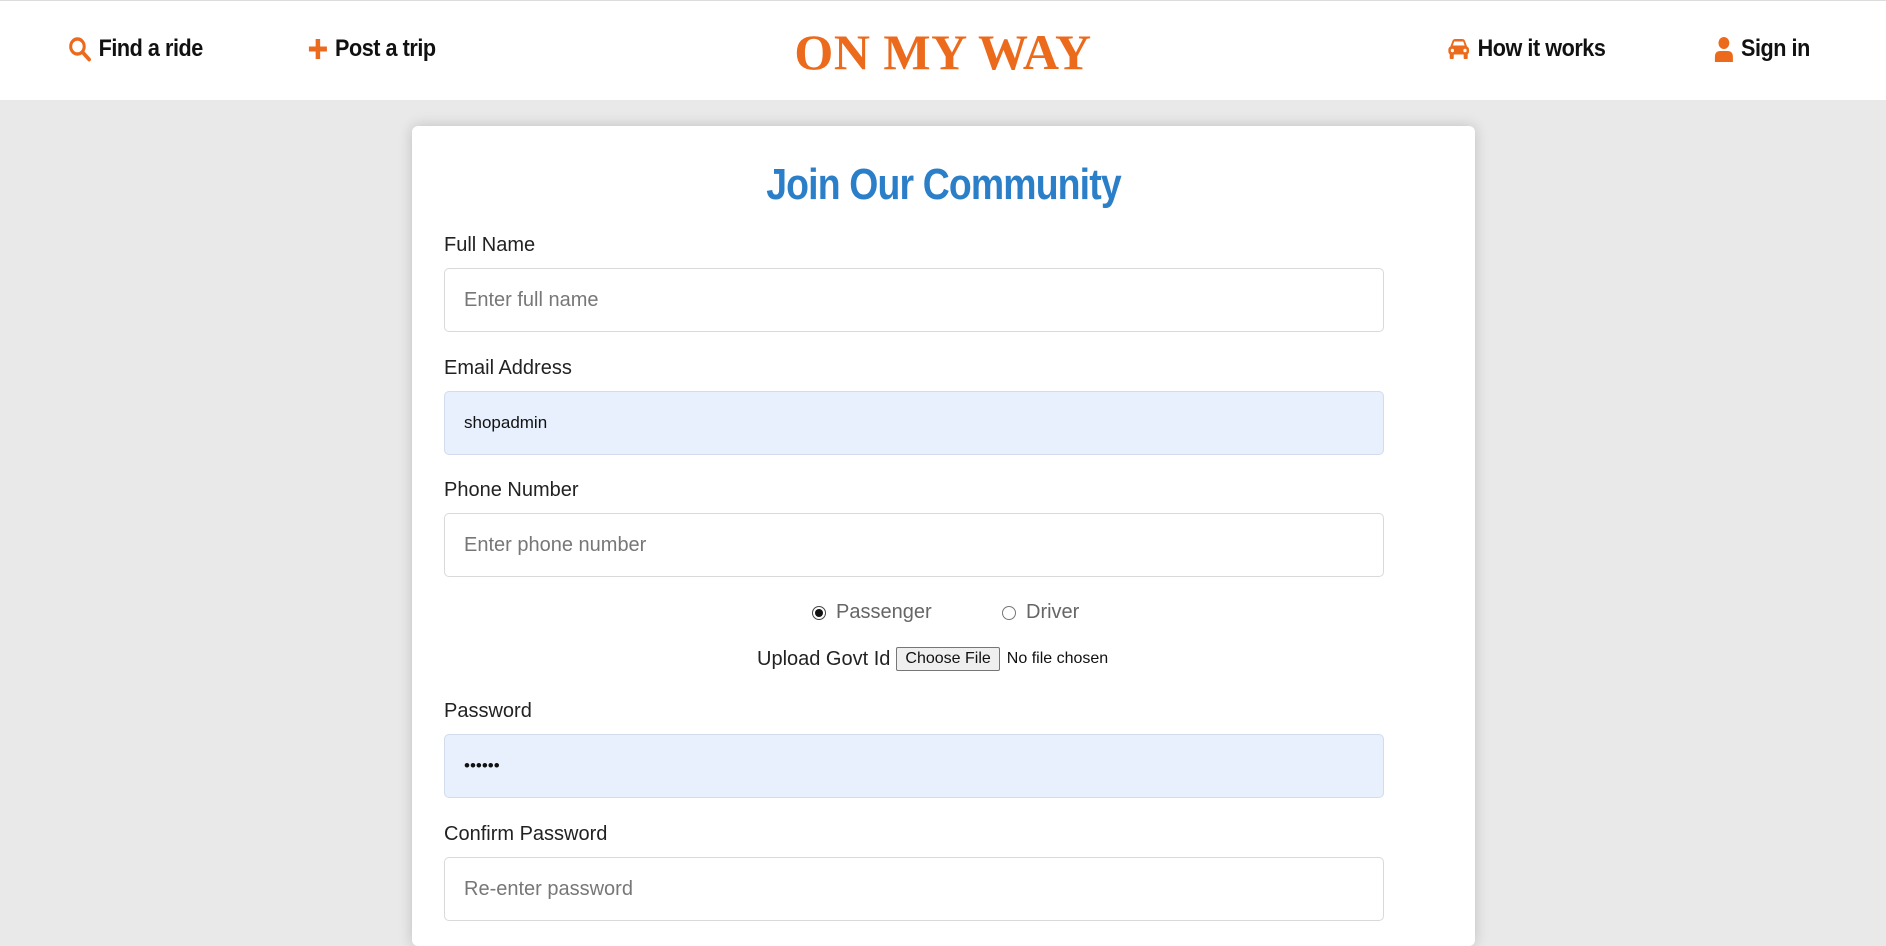 The height and width of the screenshot is (946, 1886). Describe the element at coordinates (943, 616) in the screenshot. I see `role-selector: Passenger Driver` at that location.